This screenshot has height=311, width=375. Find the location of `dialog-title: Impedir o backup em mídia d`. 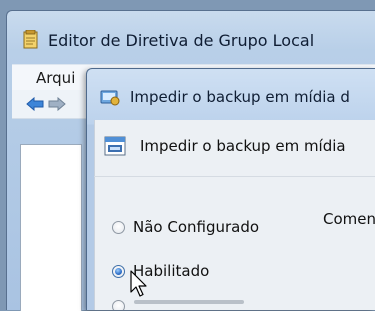

dialog-title: Impedir o backup em mídia d is located at coordinates (225, 97).